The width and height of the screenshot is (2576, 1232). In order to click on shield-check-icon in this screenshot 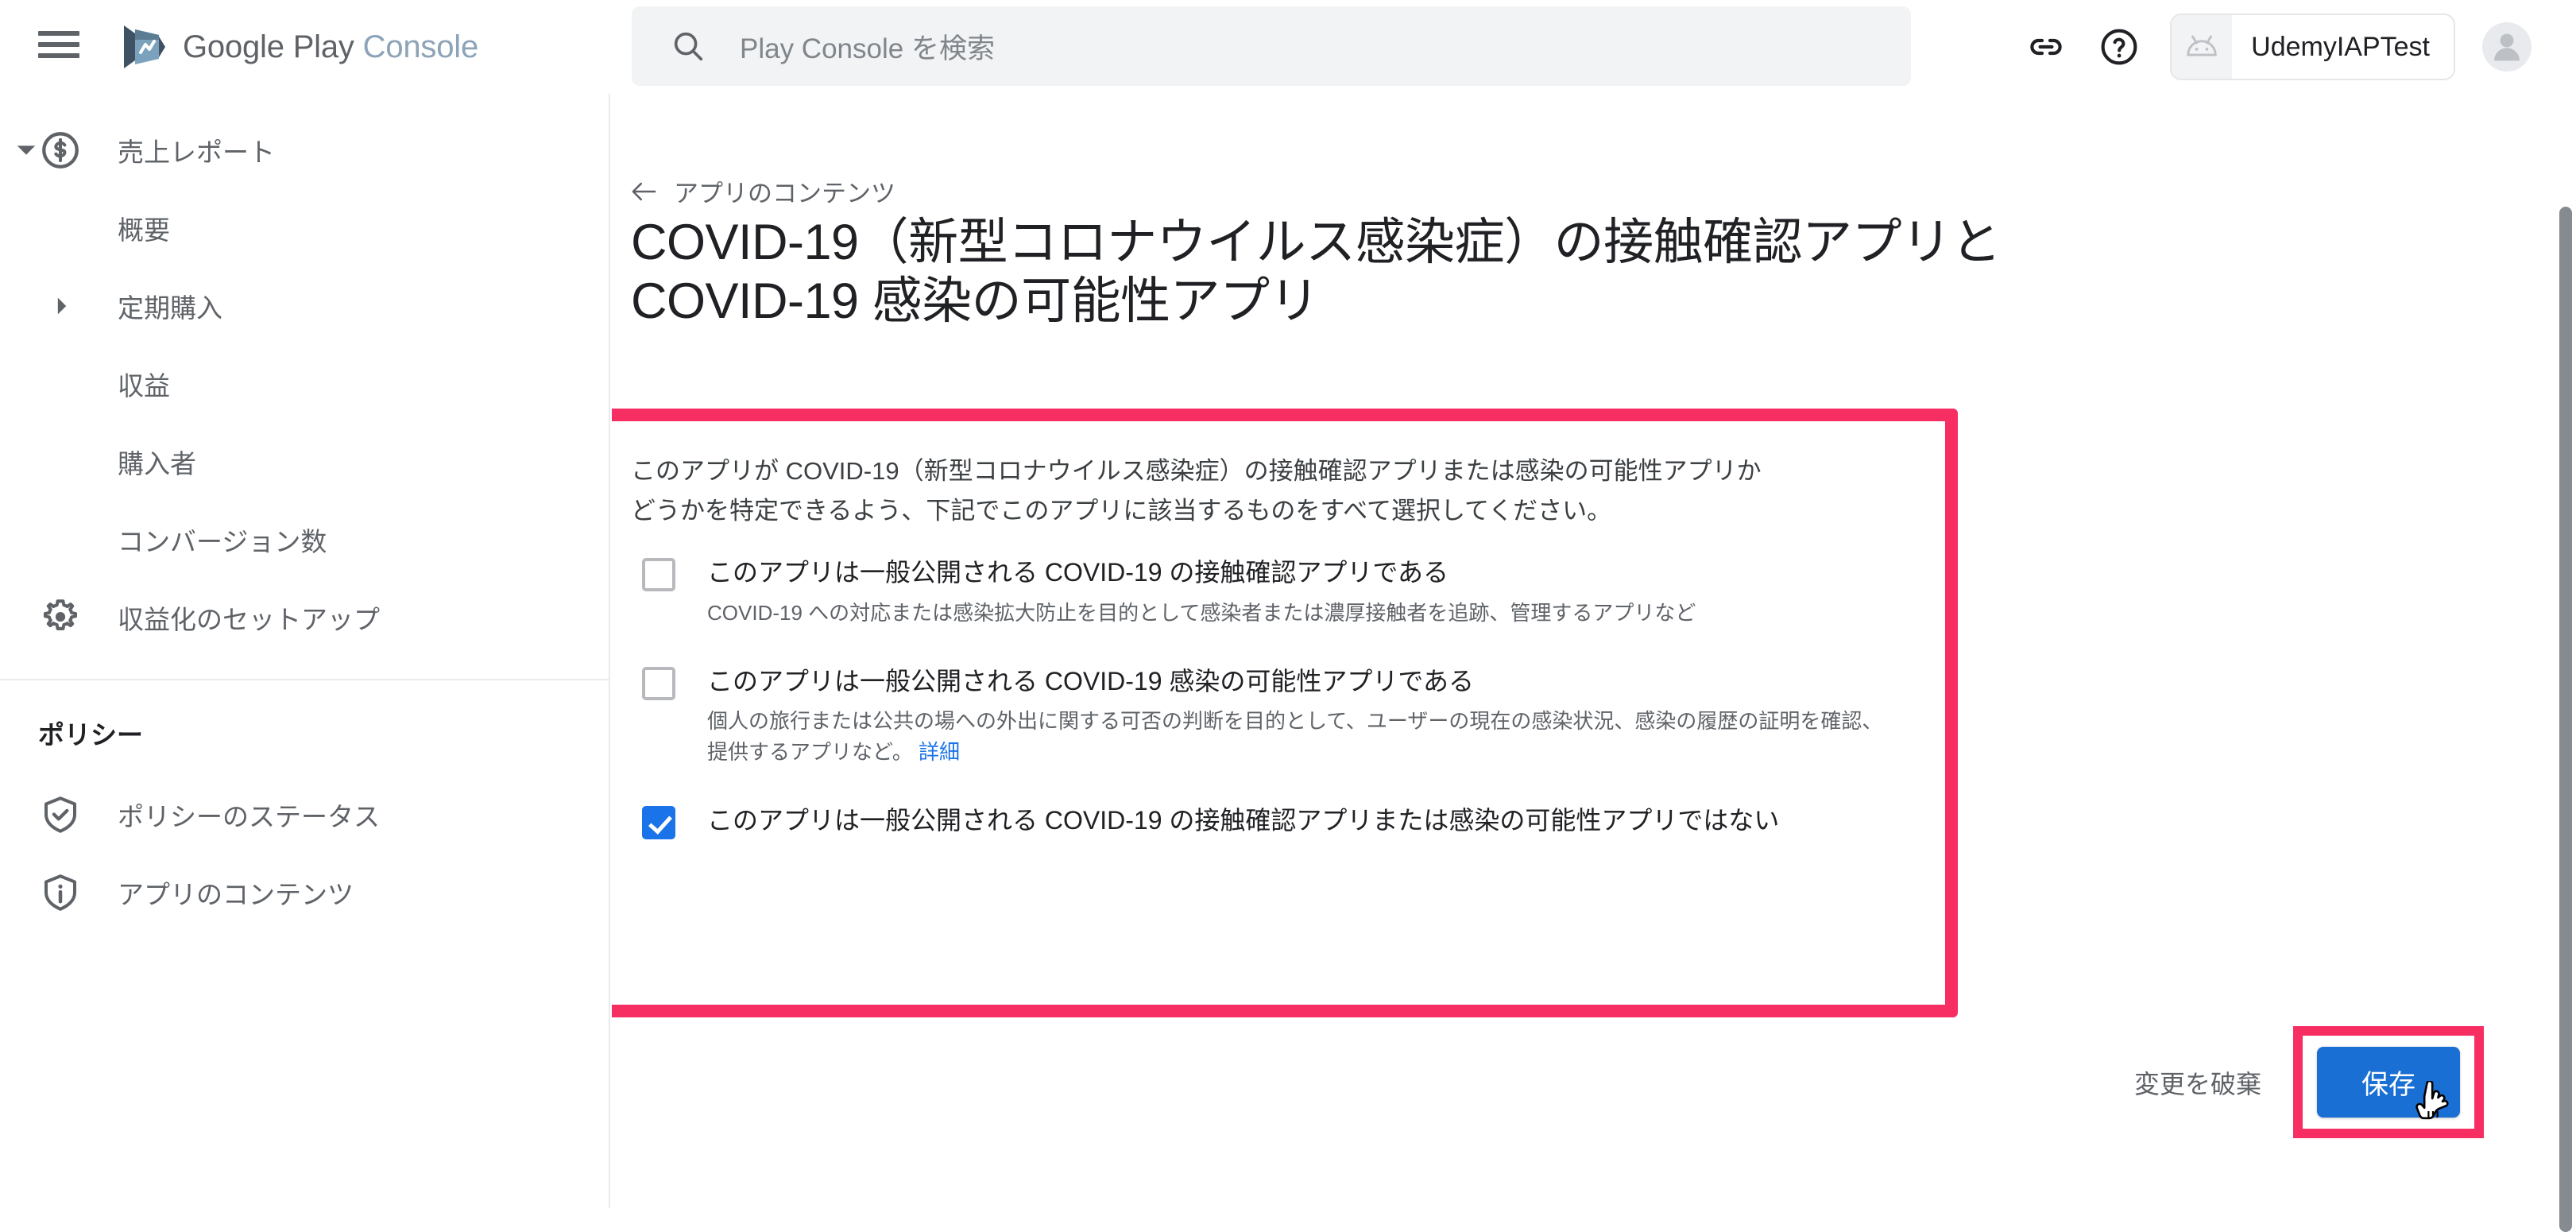, I will do `click(60, 815)`.